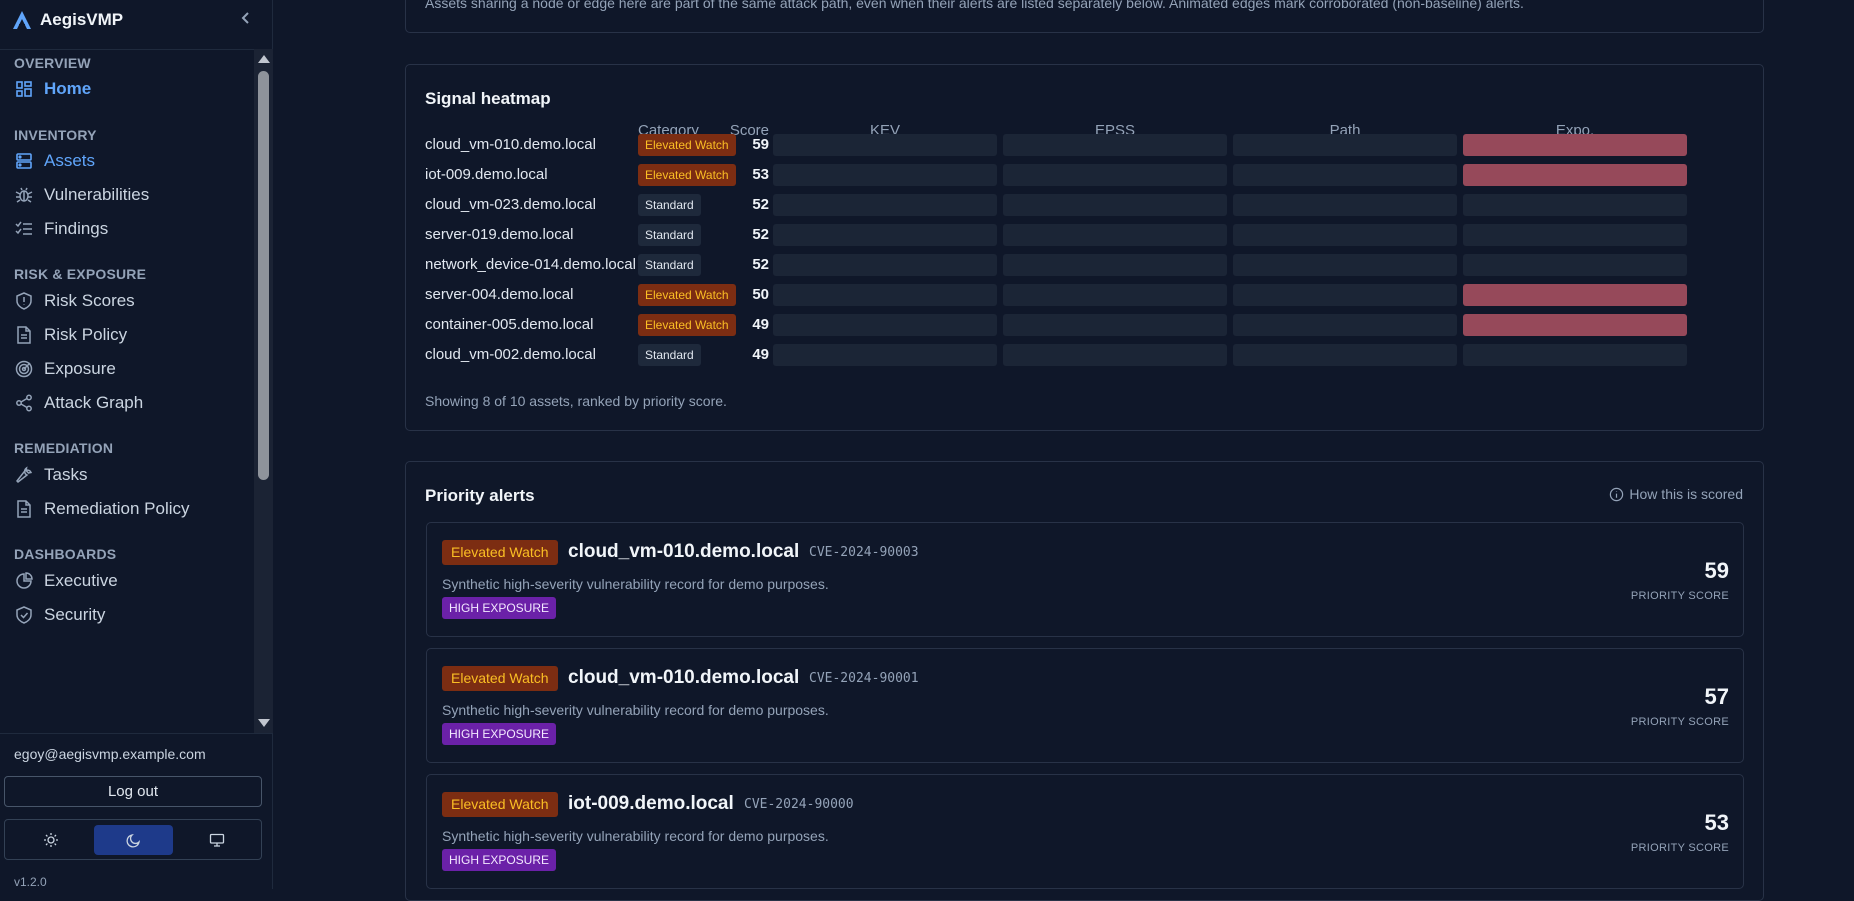 The height and width of the screenshot is (901, 1854). Describe the element at coordinates (80, 274) in the screenshot. I see `nav-section-risk: RISK & EXPOSURE` at that location.